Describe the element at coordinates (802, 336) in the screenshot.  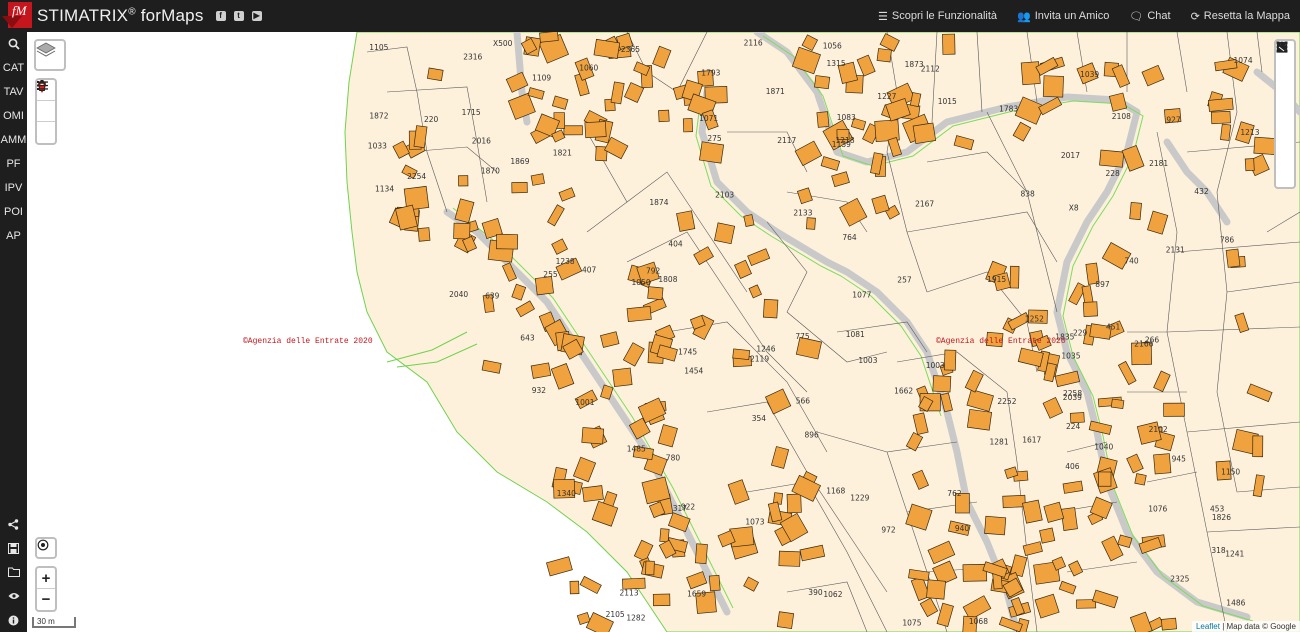
I see `parcel-number: 775` at that location.